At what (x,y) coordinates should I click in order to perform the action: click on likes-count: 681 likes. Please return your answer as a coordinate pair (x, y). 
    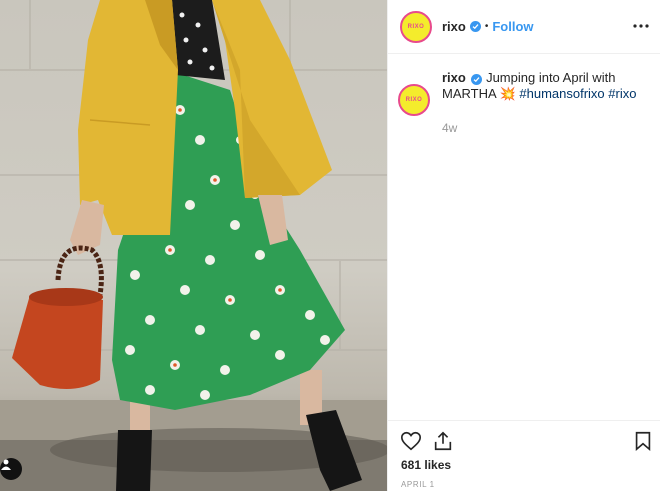
    Looking at the image, I should click on (426, 465).